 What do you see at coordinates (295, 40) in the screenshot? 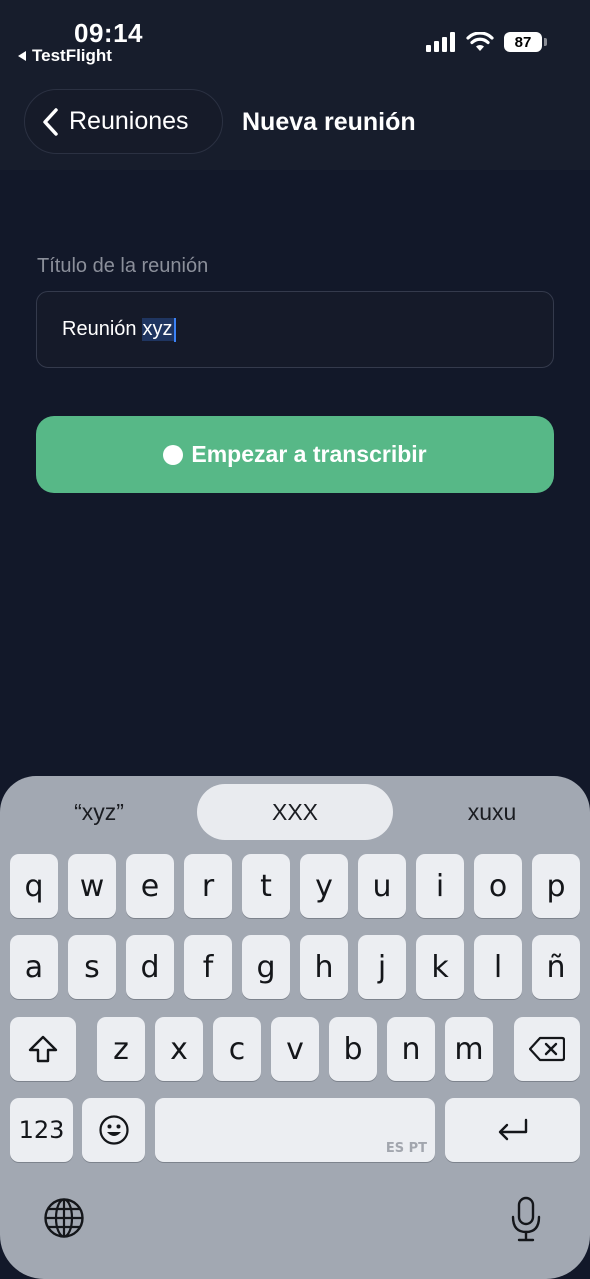
I see `status-bar: 09:14 TestFlight 87` at bounding box center [295, 40].